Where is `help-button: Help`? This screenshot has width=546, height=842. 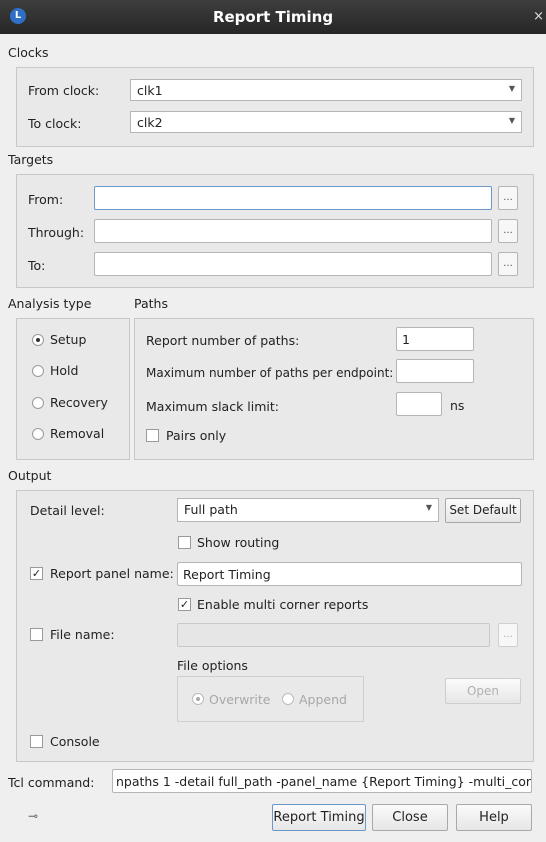 help-button: Help is located at coordinates (494, 817).